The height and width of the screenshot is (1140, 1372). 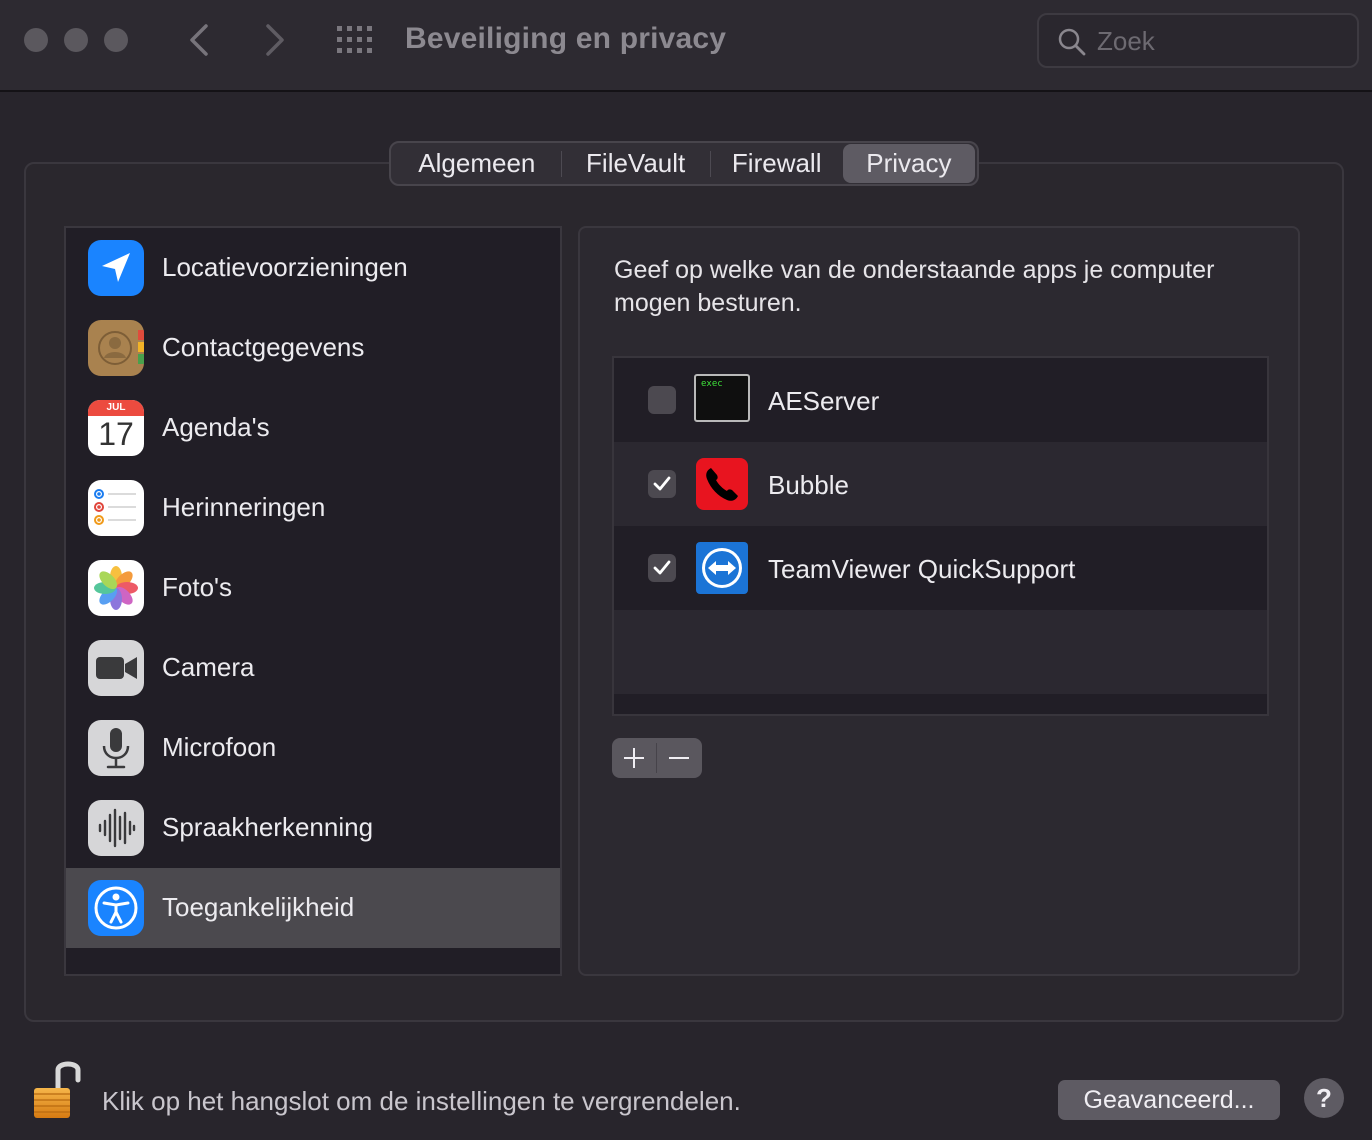 I want to click on empty-row, so click(x=940, y=652).